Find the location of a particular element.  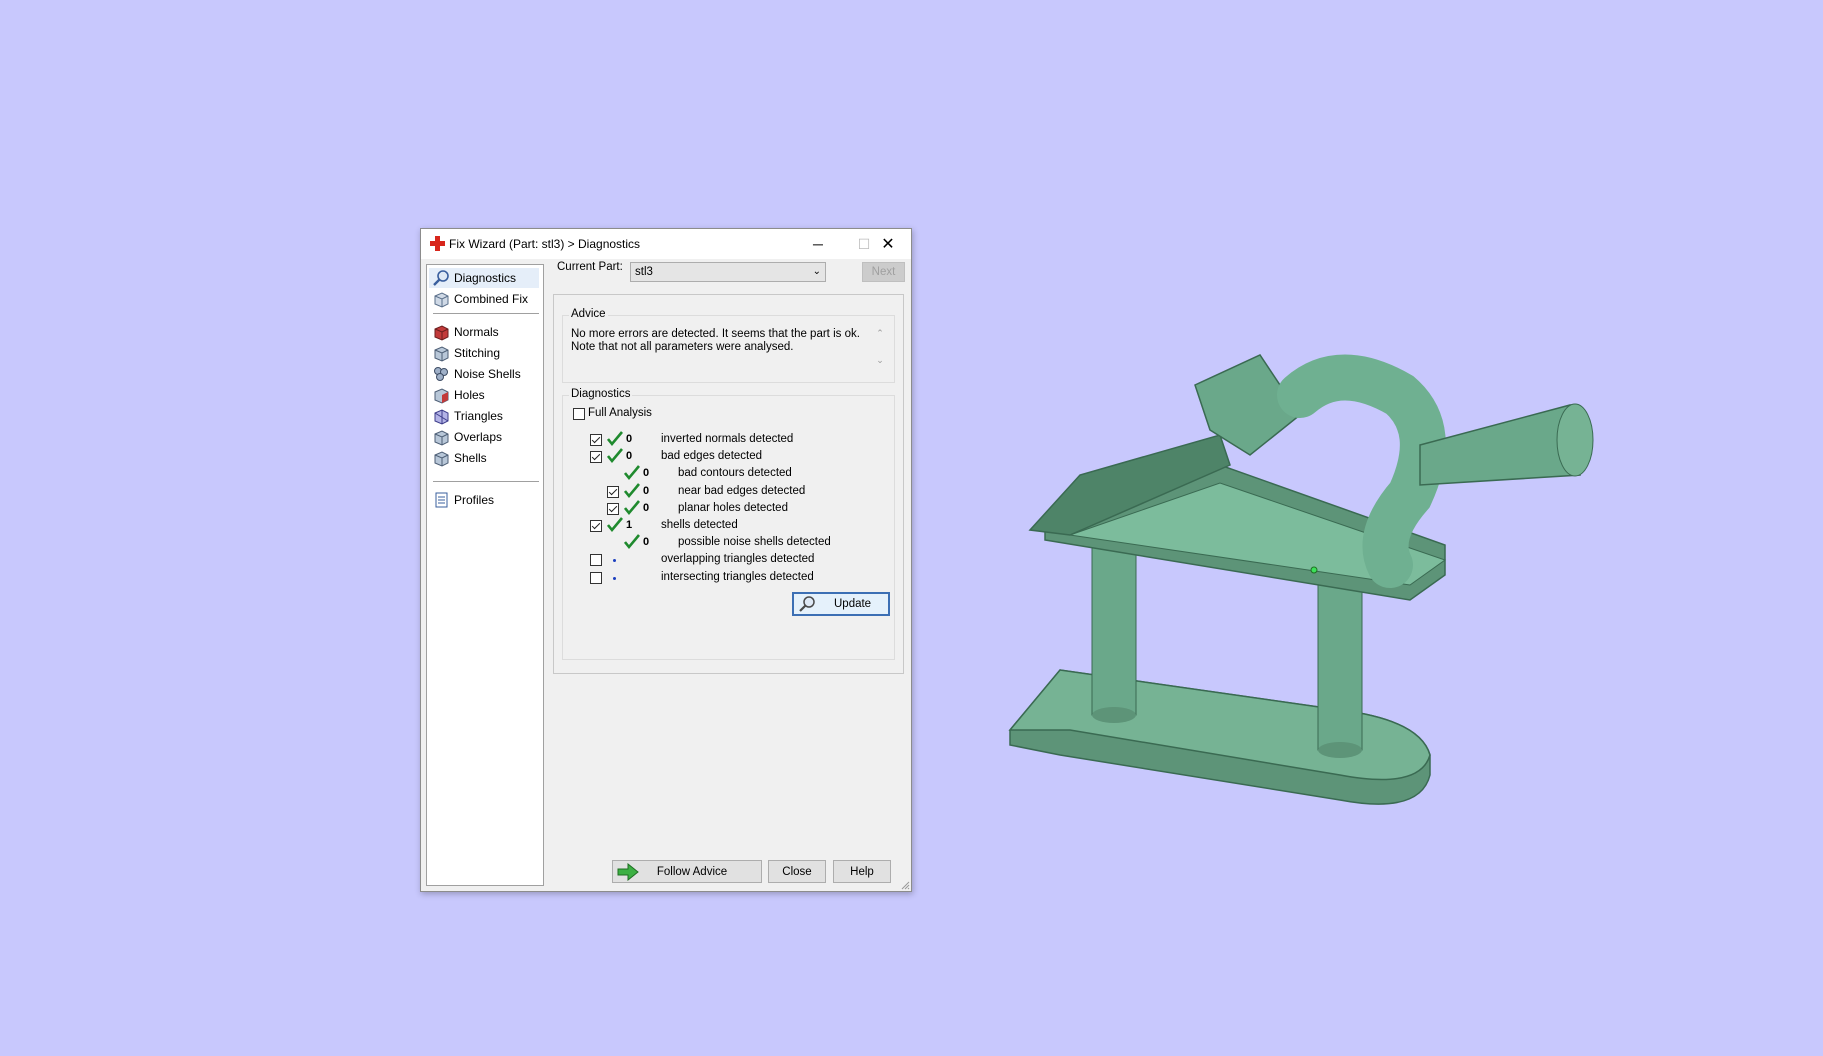

diagnostic-text: bad contours detected is located at coordinates (735, 473).